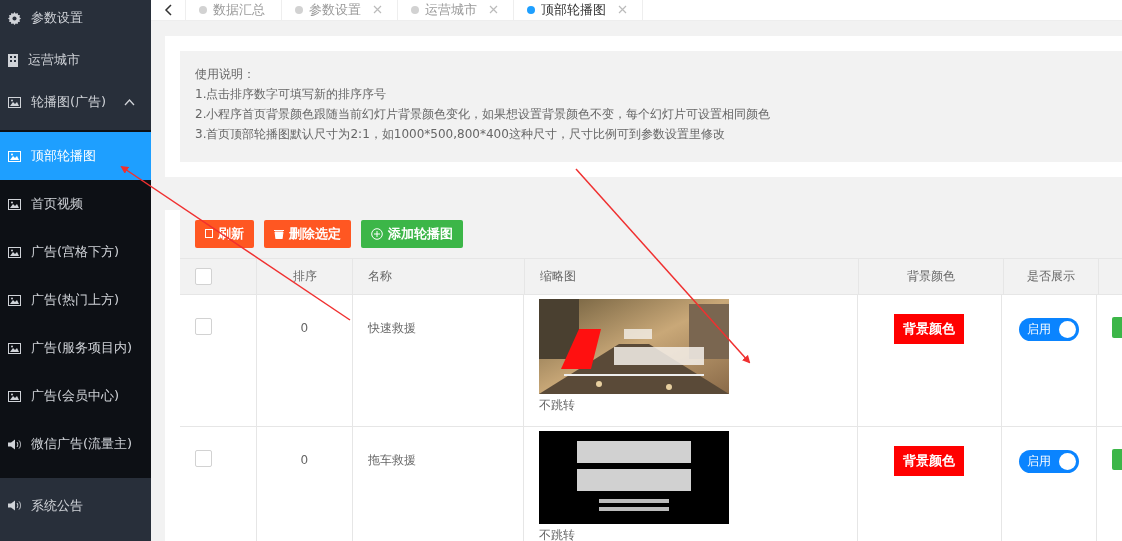  What do you see at coordinates (225, 74) in the screenshot?
I see `notice-line: 使用说明：` at bounding box center [225, 74].